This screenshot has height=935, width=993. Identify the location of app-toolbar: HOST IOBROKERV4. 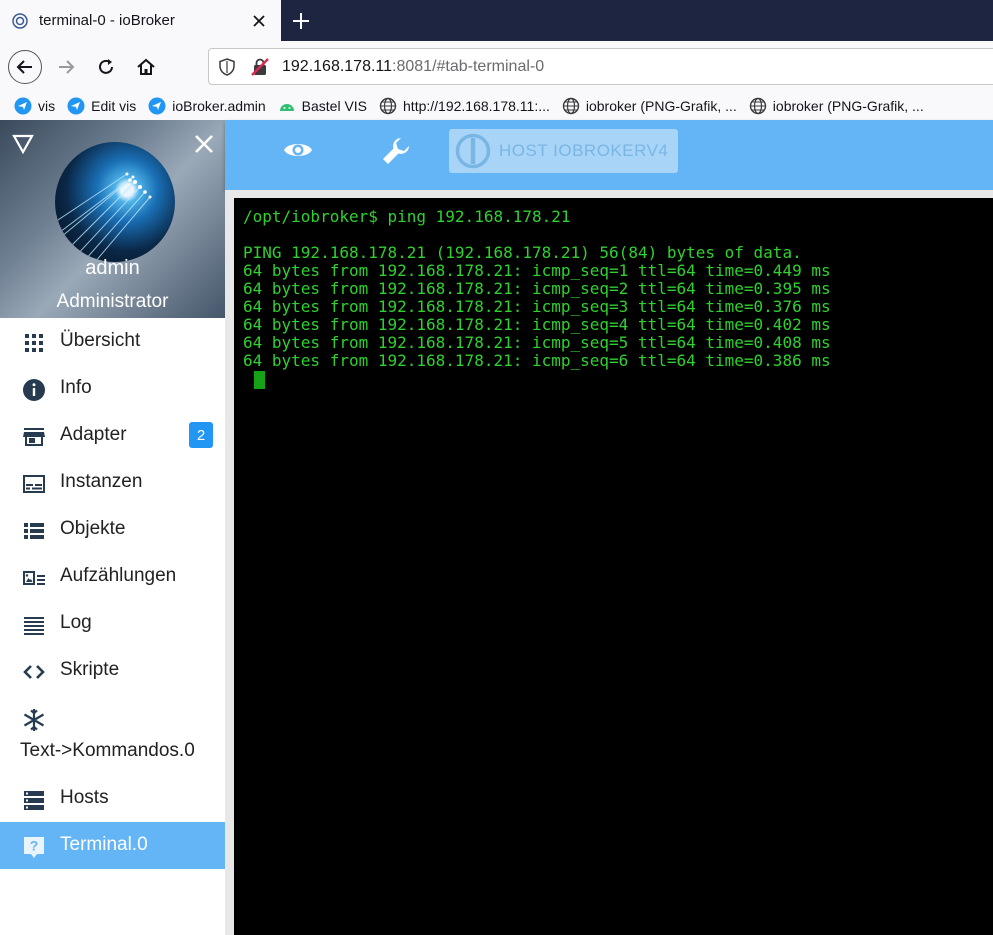
(609, 155).